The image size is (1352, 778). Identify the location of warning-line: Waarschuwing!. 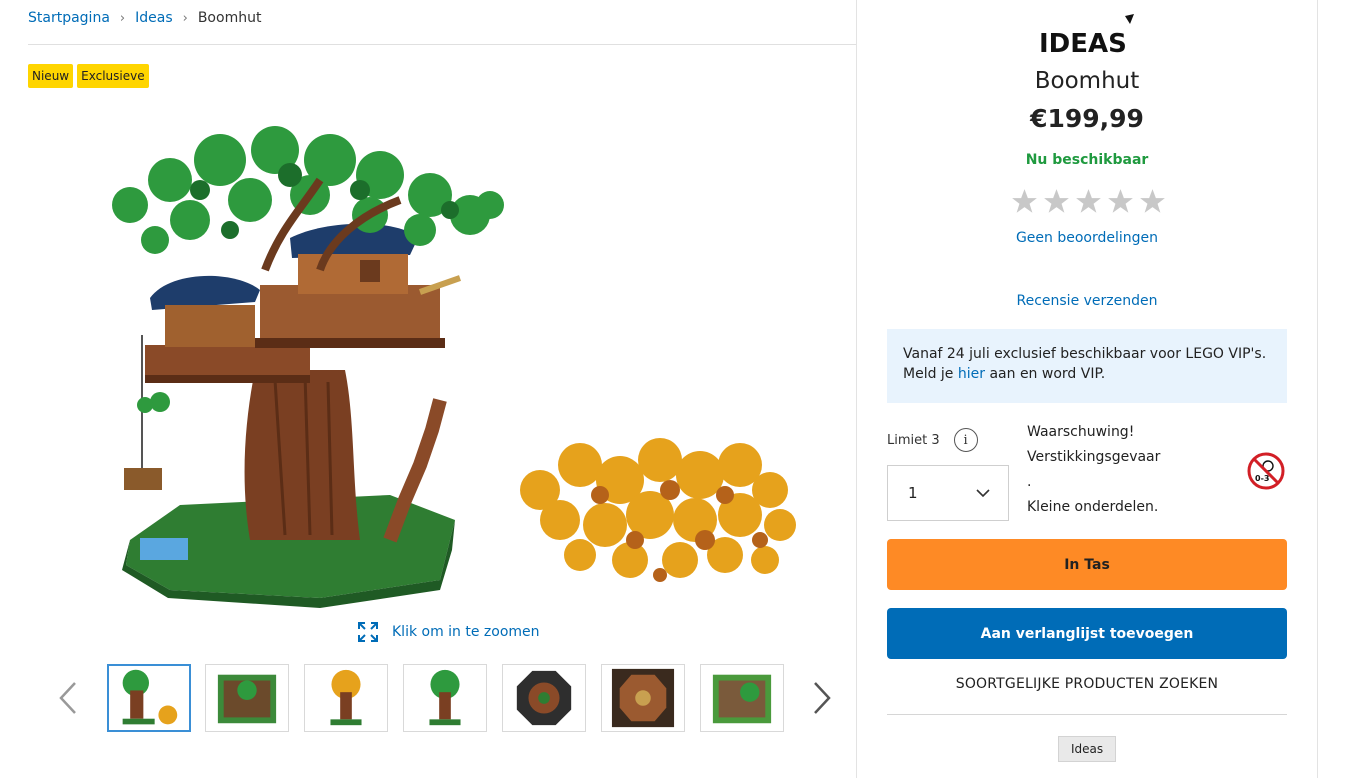
(1081, 432).